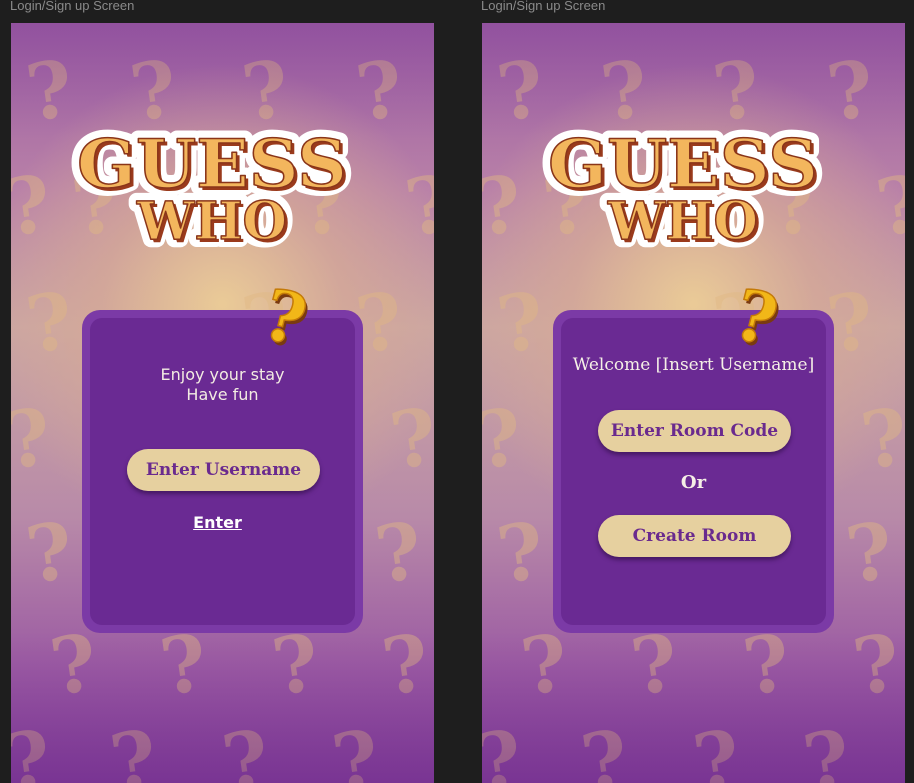 The image size is (914, 783). What do you see at coordinates (694, 431) in the screenshot?
I see `enter-room-code-button: Enter Room Code` at bounding box center [694, 431].